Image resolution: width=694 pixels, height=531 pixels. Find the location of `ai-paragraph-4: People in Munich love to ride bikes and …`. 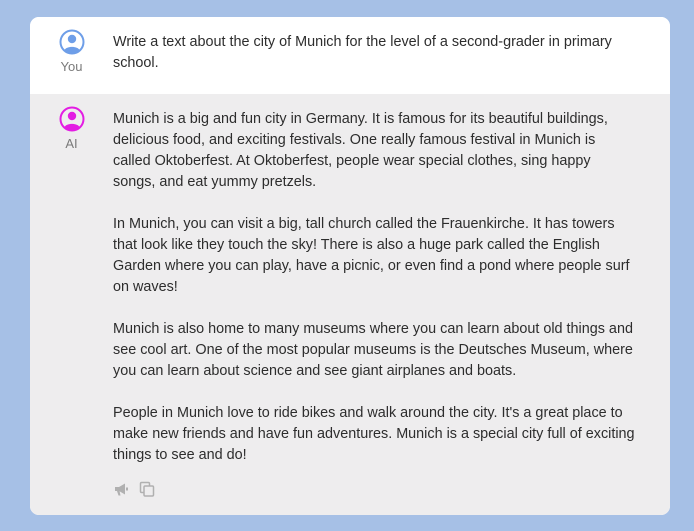

ai-paragraph-4: People in Munich love to ride bikes and … is located at coordinates (374, 434).